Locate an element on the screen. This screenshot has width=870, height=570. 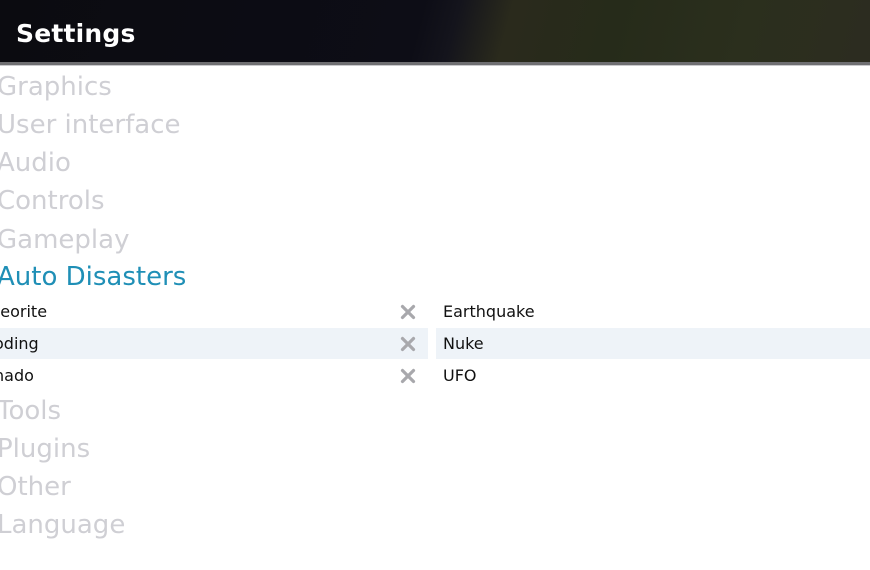
available-disaster-ufo: UFO is located at coordinates (460, 375).